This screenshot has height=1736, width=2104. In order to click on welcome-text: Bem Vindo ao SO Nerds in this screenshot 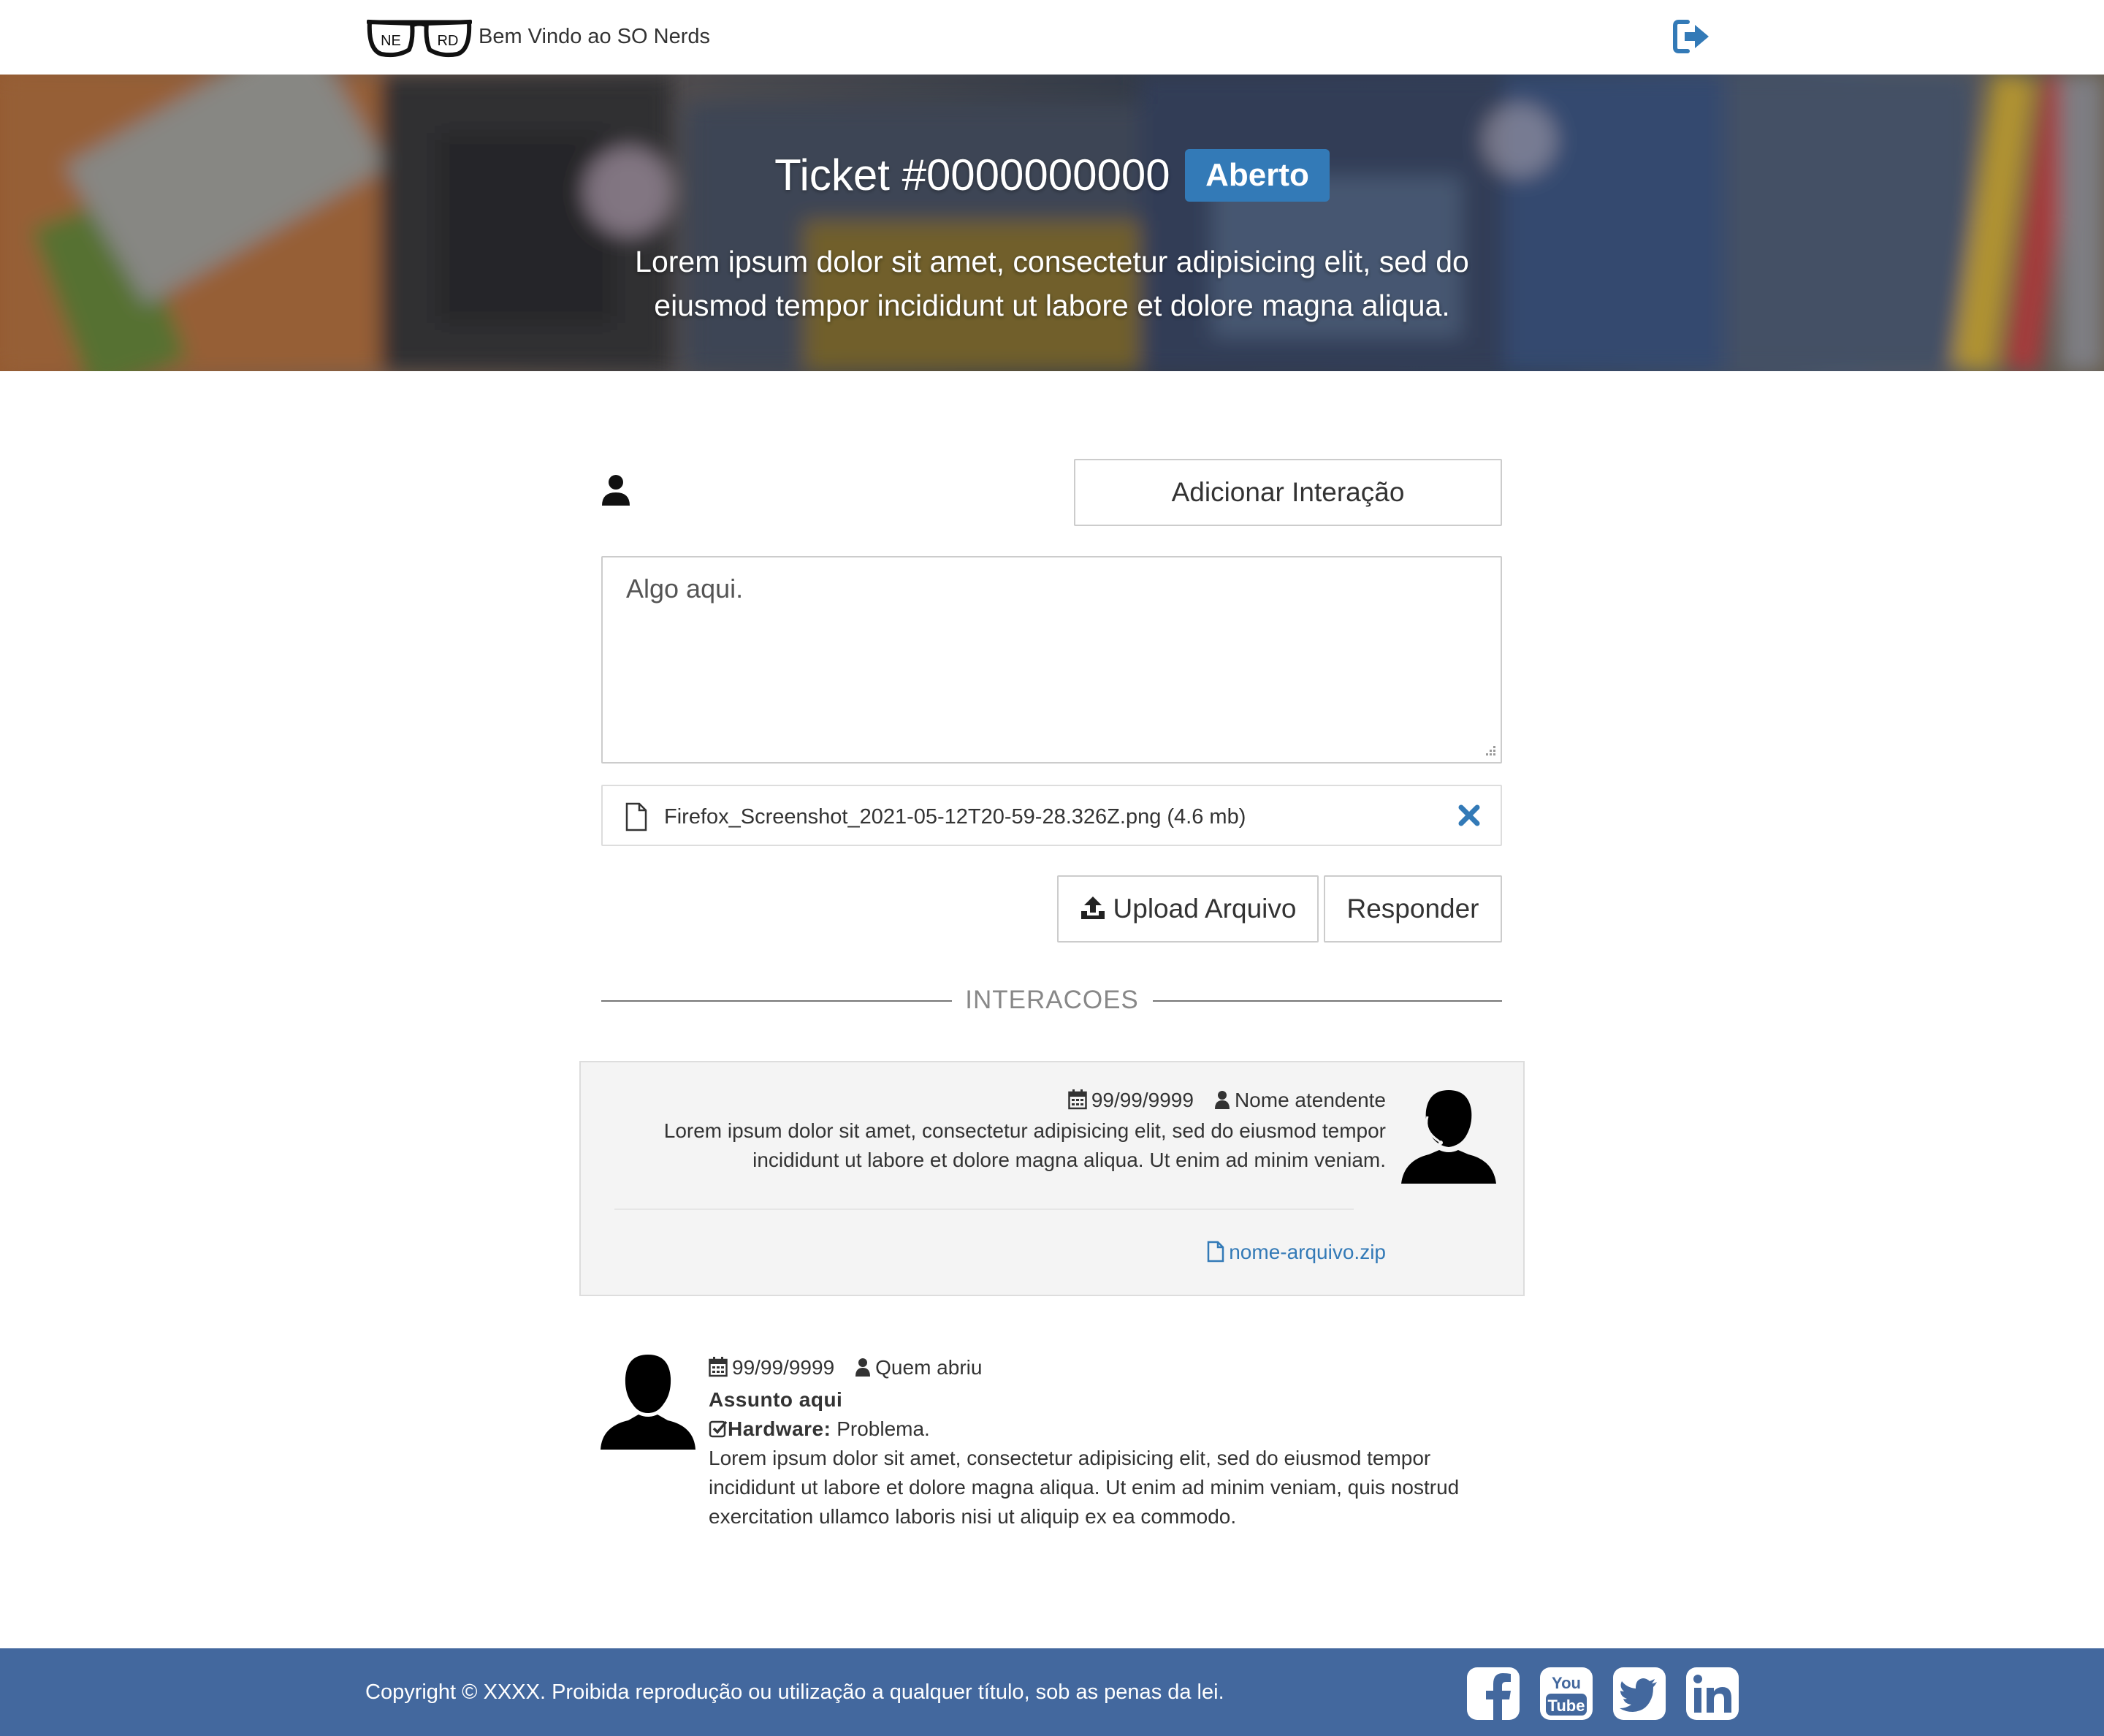, I will do `click(595, 36)`.